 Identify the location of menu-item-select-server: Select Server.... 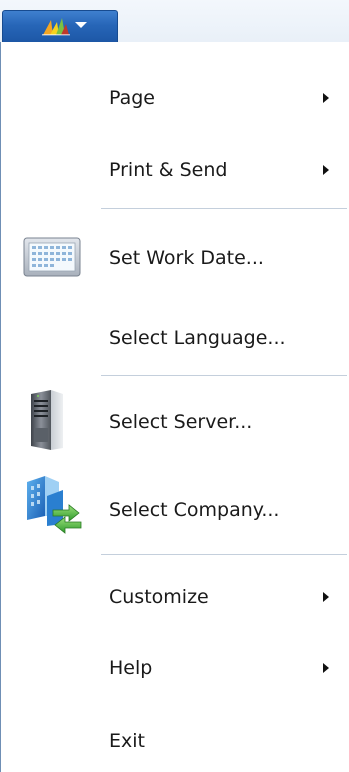
(175, 420).